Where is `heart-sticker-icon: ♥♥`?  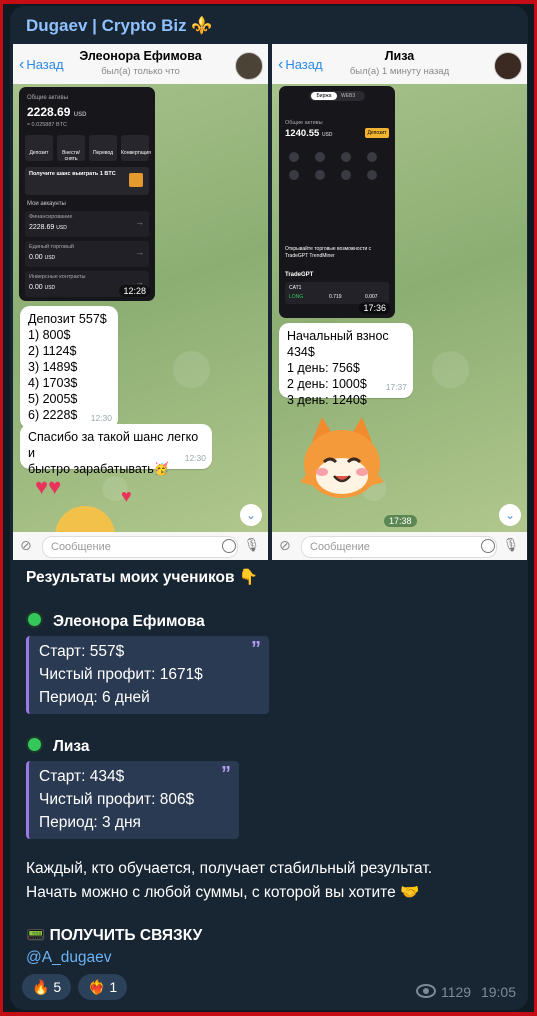 heart-sticker-icon: ♥♥ is located at coordinates (48, 486).